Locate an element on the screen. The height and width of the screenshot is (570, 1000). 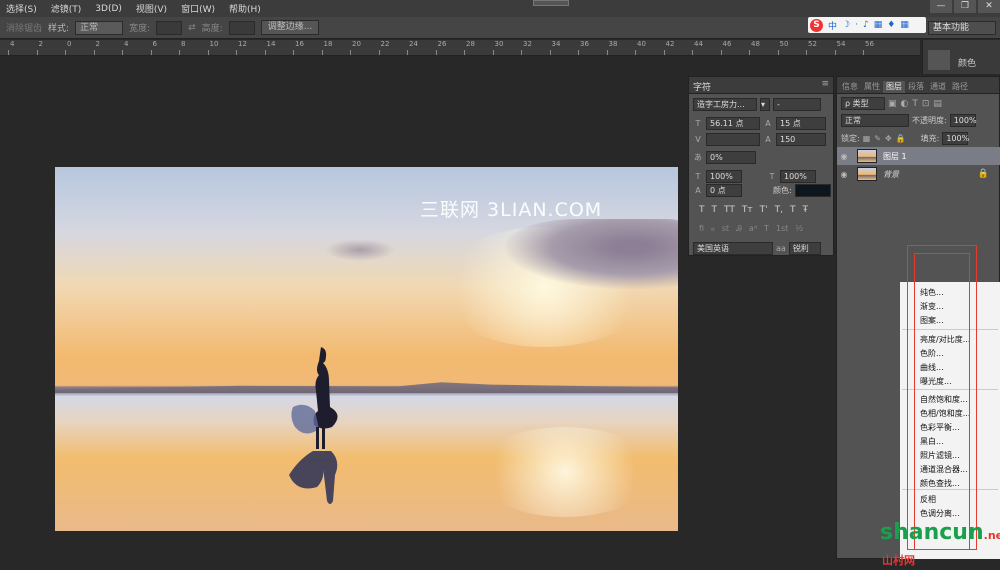
vertical-scale-icon: T is located at coordinates (698, 176).